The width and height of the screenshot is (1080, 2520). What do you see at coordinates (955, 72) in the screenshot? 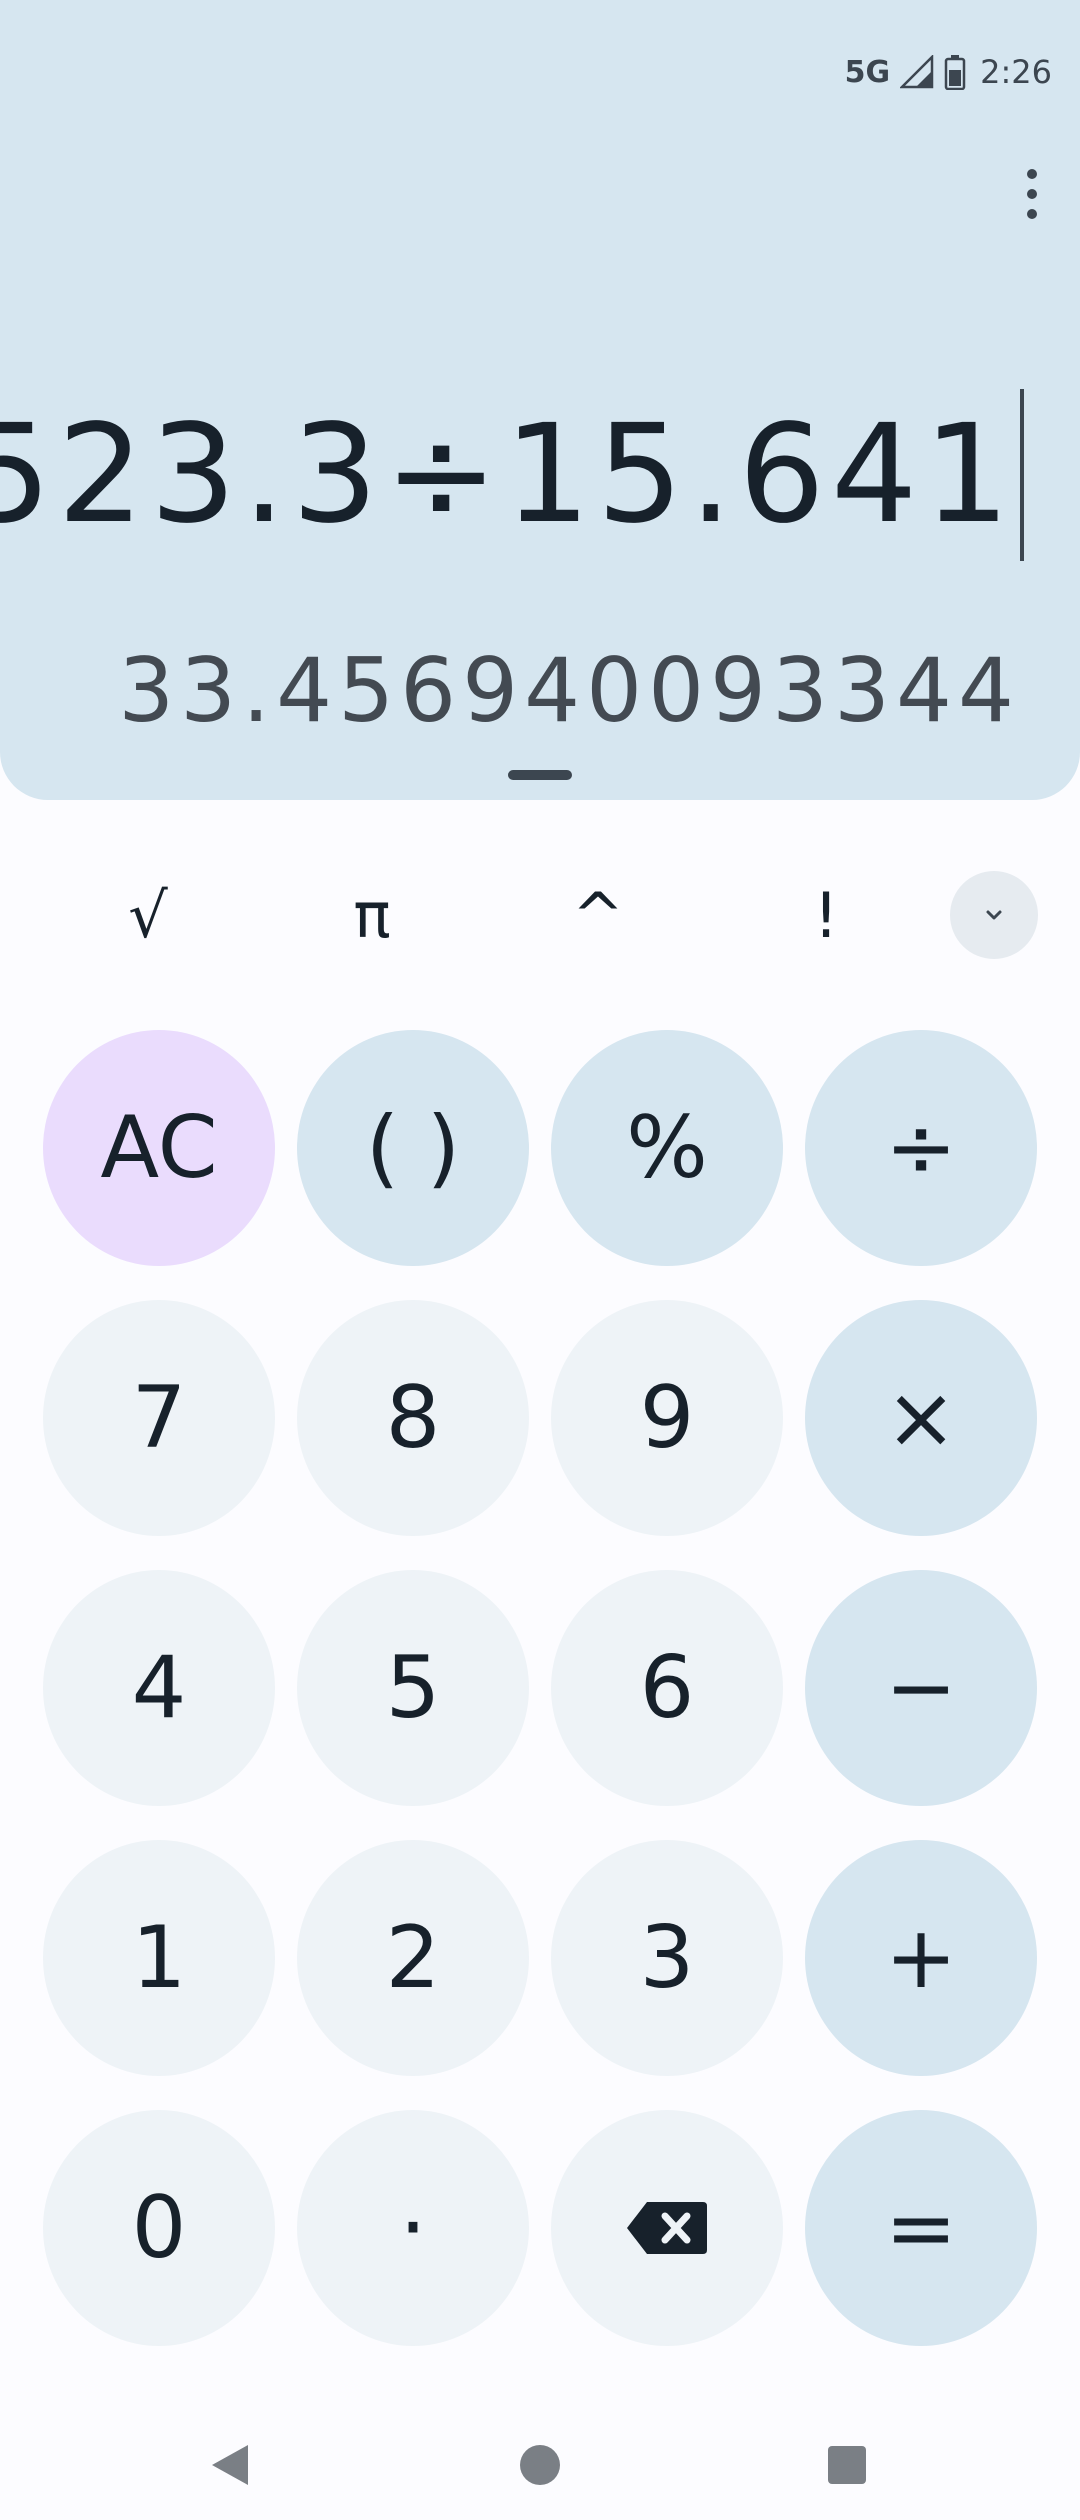
I see `battery-icon` at bounding box center [955, 72].